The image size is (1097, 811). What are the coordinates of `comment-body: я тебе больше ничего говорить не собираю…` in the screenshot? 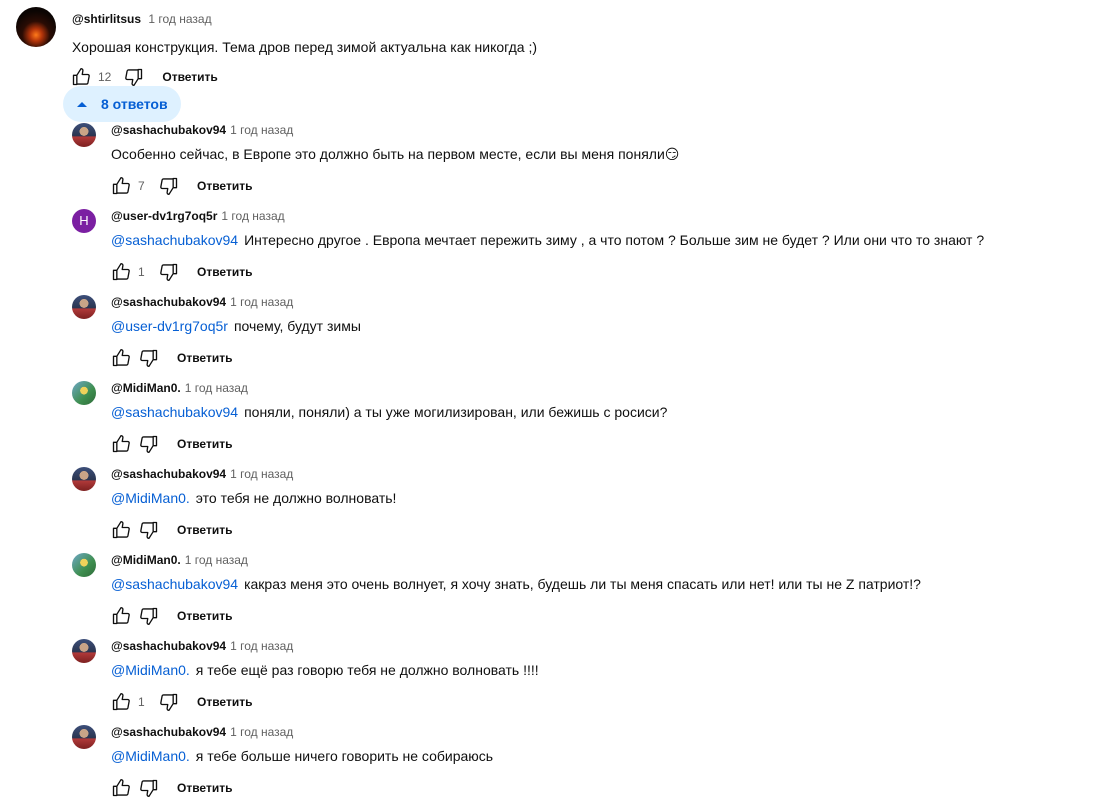 It's located at (344, 756).